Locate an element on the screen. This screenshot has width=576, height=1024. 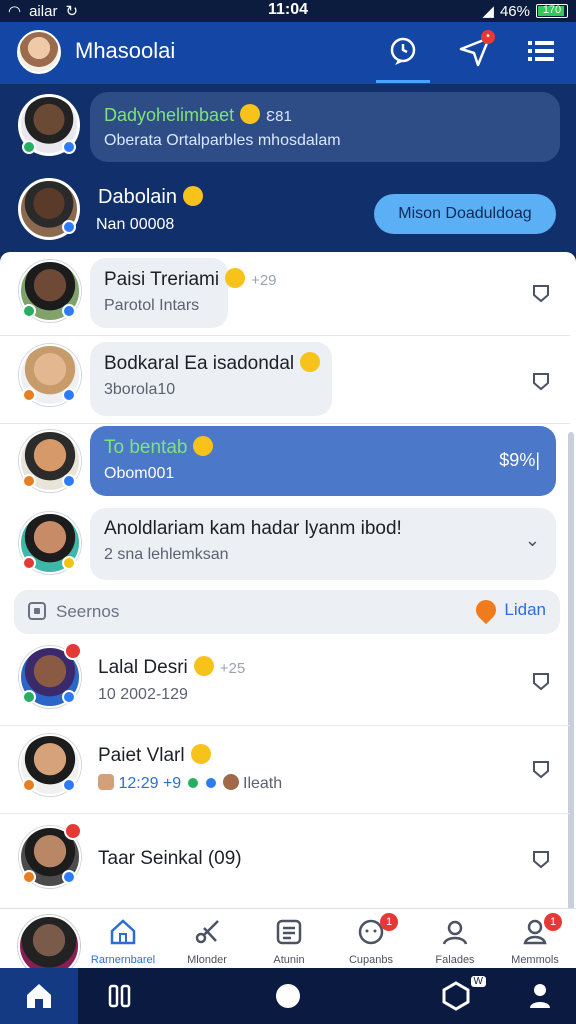
search-action: Lidan is located at coordinates (509, 610).